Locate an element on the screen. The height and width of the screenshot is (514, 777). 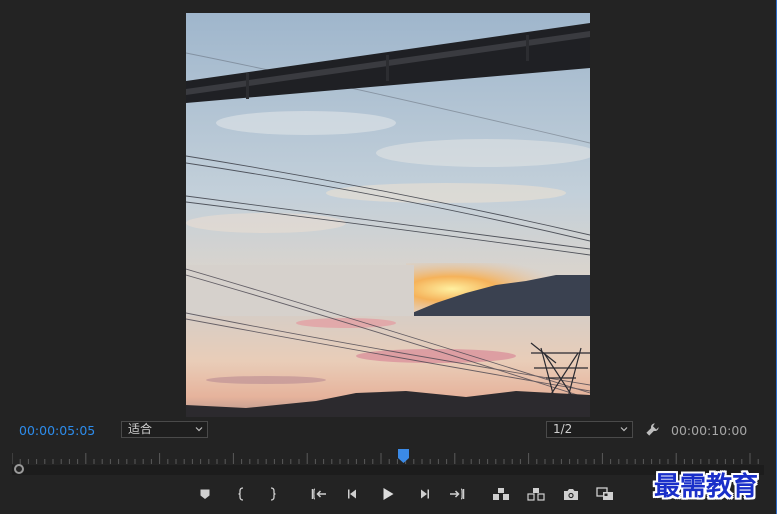
extract-icon is located at coordinates (536, 494).